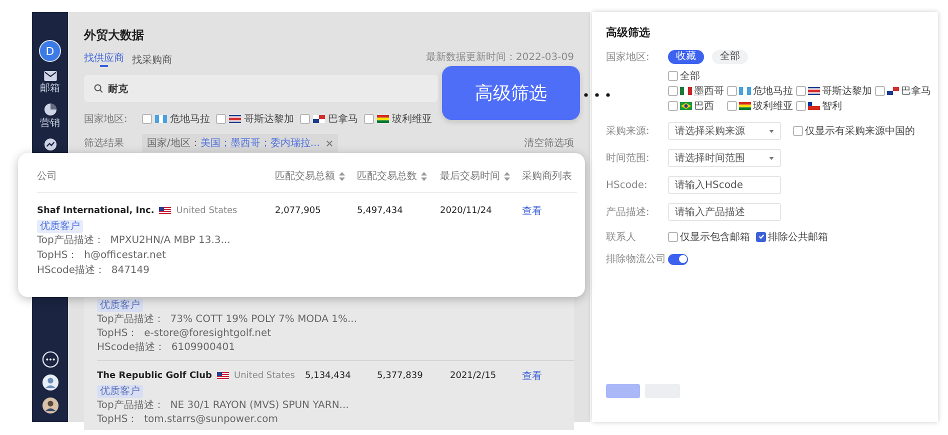 Image resolution: width=948 pixels, height=435 pixels. I want to click on field-label: 联系人, so click(621, 237).